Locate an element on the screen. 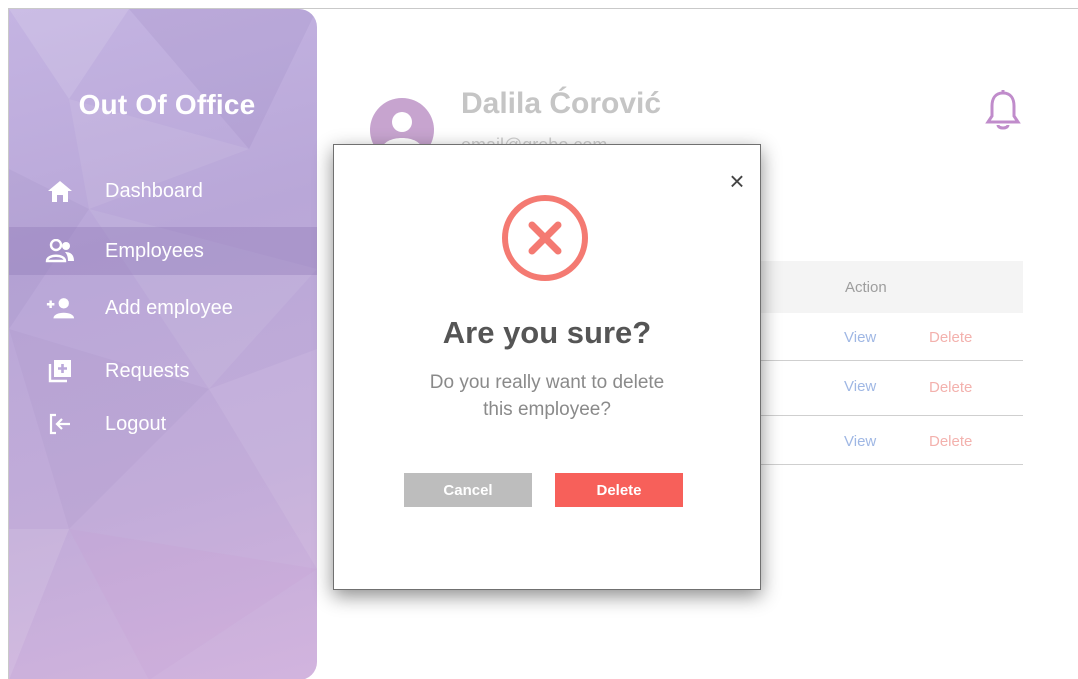 The width and height of the screenshot is (1078, 679). sidebar-item-label: Dashboard is located at coordinates (154, 190).